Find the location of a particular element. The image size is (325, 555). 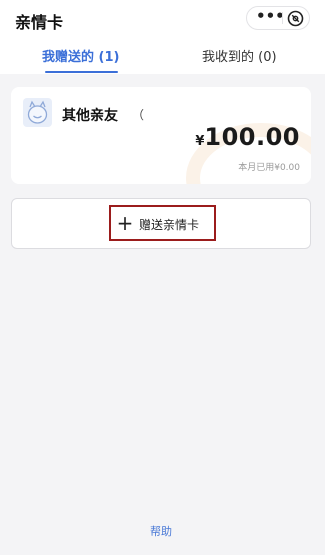

header-bar: 亲情卡 ••• 我赠送的 (1) 我收到的 (0) is located at coordinates (162, 37).